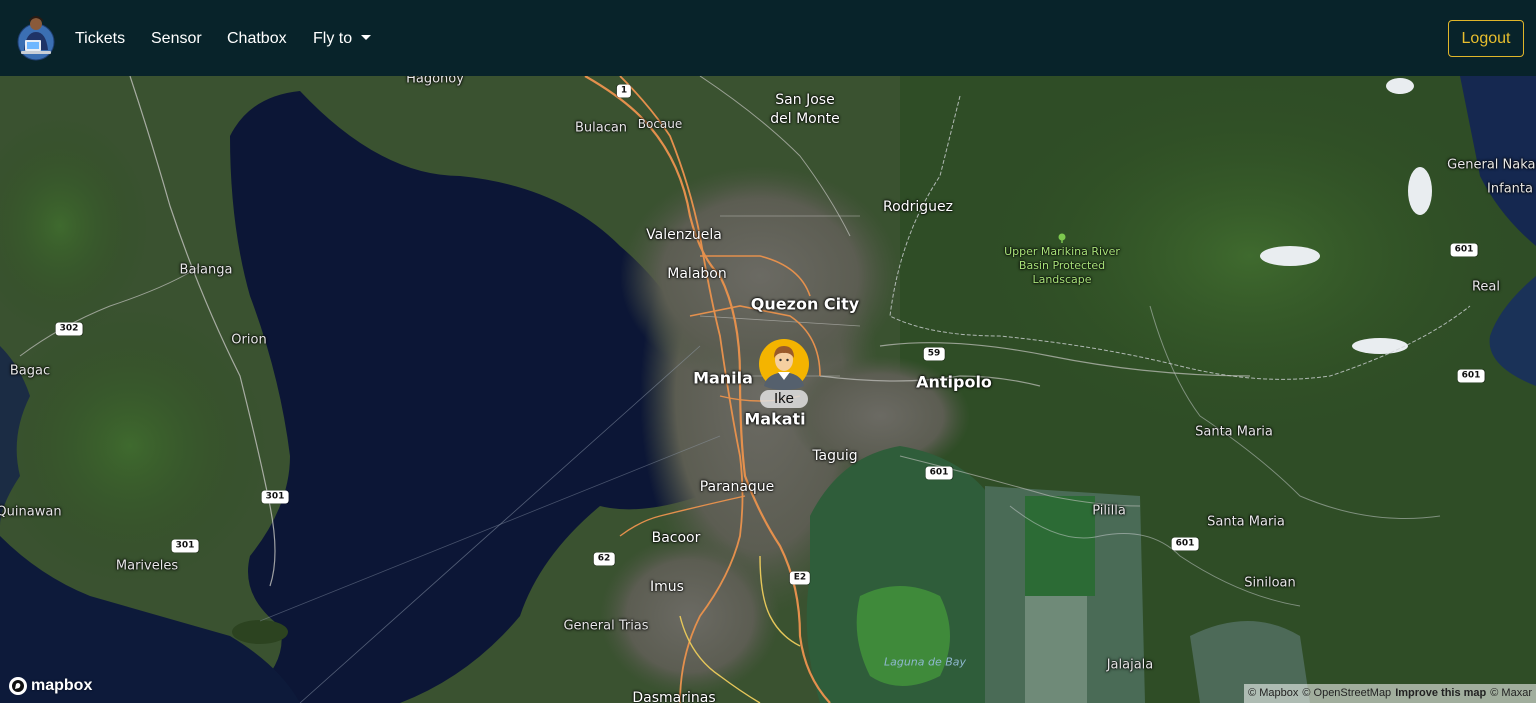 This screenshot has width=1536, height=703. Describe the element at coordinates (18, 686) in the screenshot. I see `mapbox-logo-icon` at that location.